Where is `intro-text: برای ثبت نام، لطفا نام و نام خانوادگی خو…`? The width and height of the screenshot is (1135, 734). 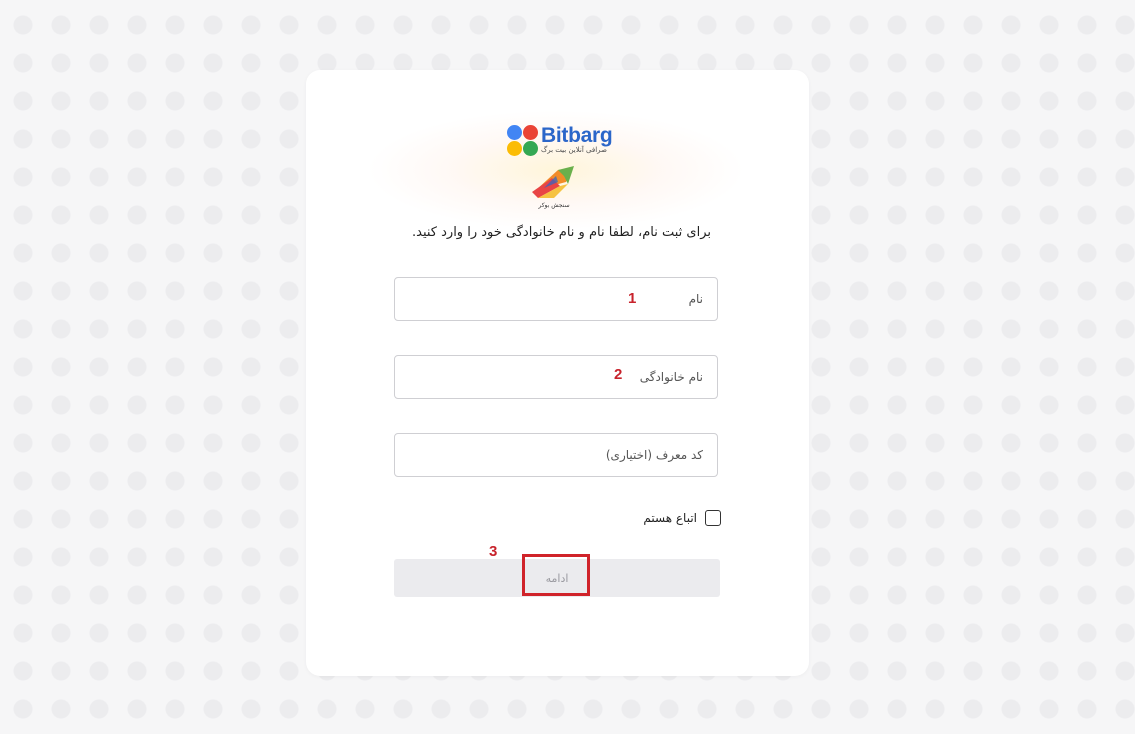
intro-text: برای ثبت نام، لطفا نام و نام خانوادگی خو… is located at coordinates (561, 232).